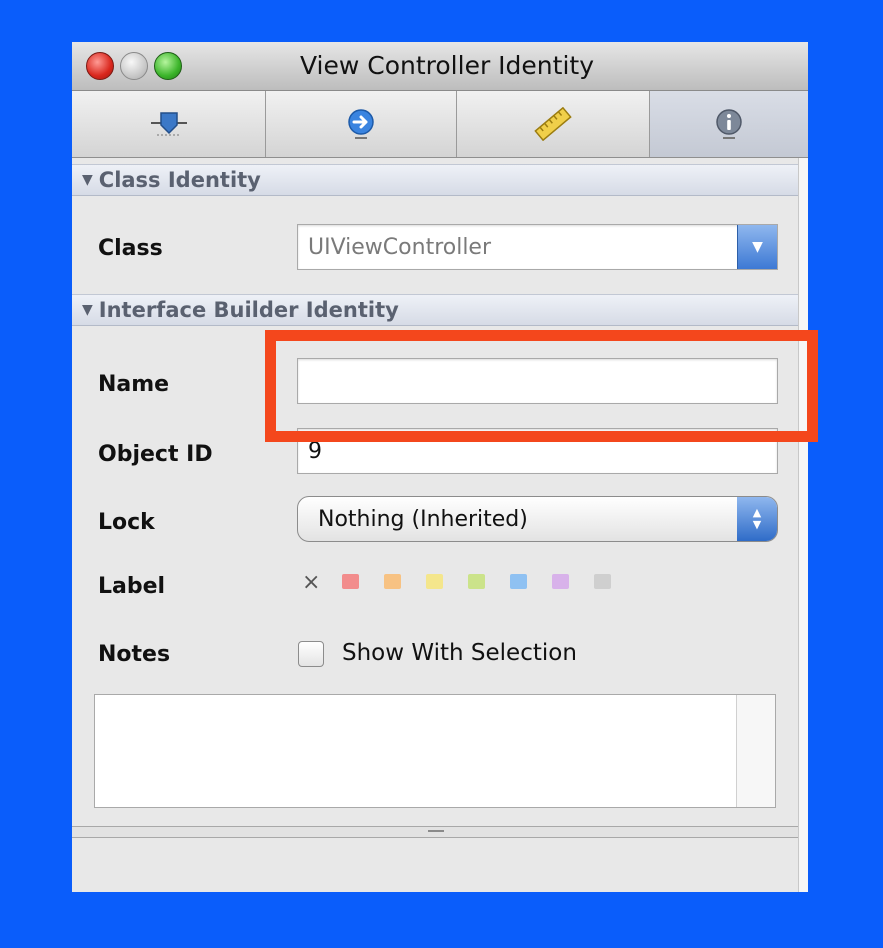 The image size is (883, 948). What do you see at coordinates (560, 581) in the screenshot?
I see `label-swatch-purple` at bounding box center [560, 581].